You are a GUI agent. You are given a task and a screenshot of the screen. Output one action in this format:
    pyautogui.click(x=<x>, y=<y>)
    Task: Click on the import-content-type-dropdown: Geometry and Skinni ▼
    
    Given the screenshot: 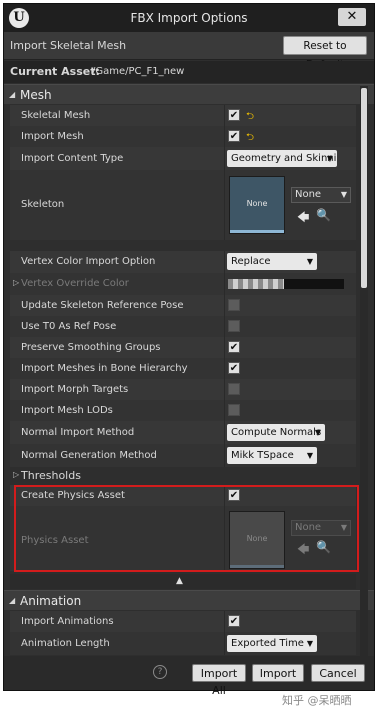 What is the action you would take?
    pyautogui.click(x=282, y=158)
    